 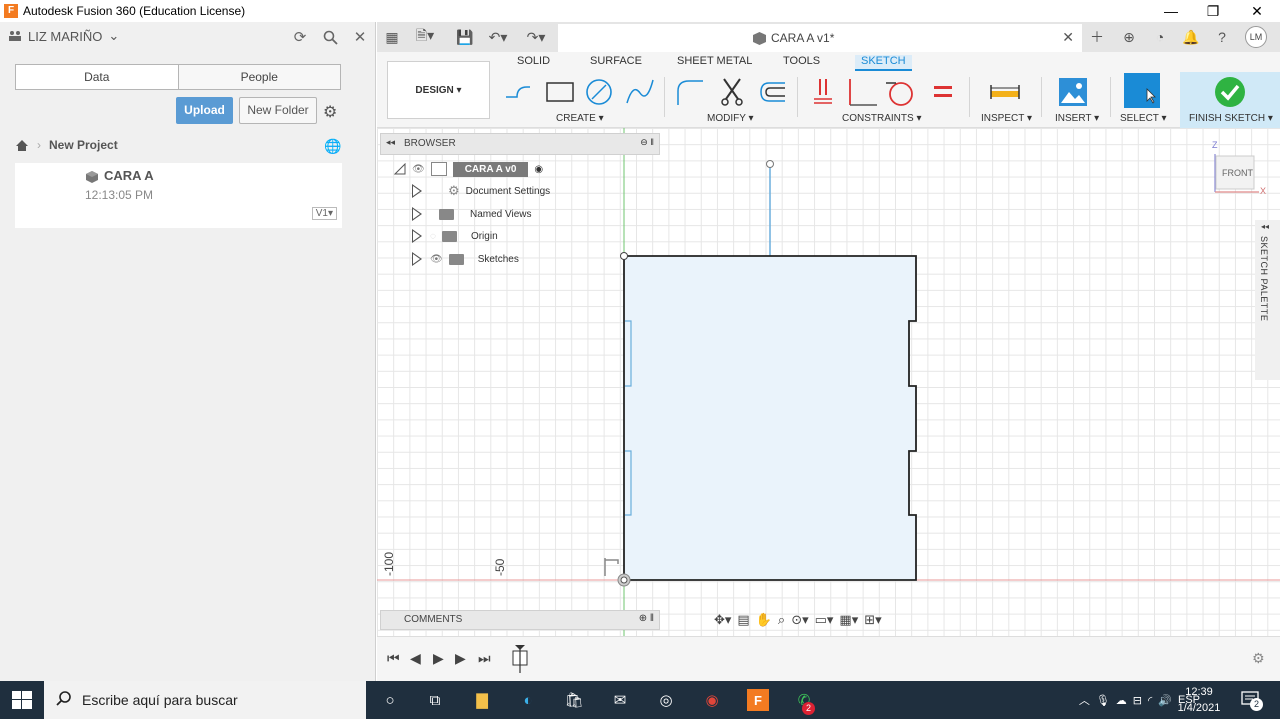 What do you see at coordinates (872, 620) in the screenshot?
I see `viewports-icon: ⊞▾` at bounding box center [872, 620].